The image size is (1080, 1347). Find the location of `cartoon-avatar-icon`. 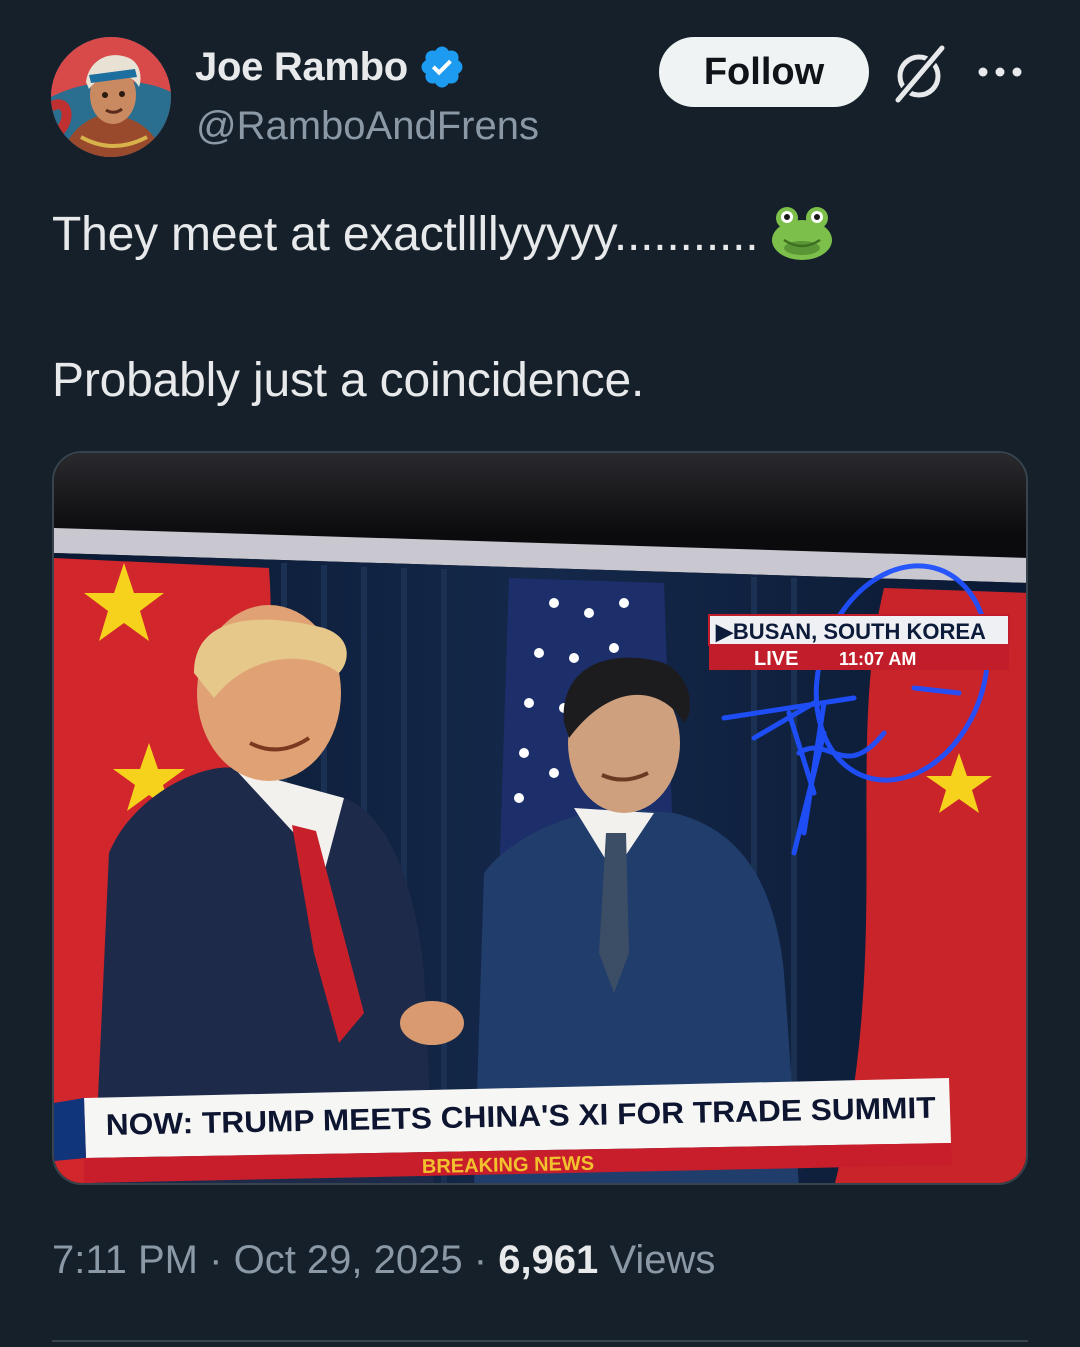

cartoon-avatar-icon is located at coordinates (111, 97).